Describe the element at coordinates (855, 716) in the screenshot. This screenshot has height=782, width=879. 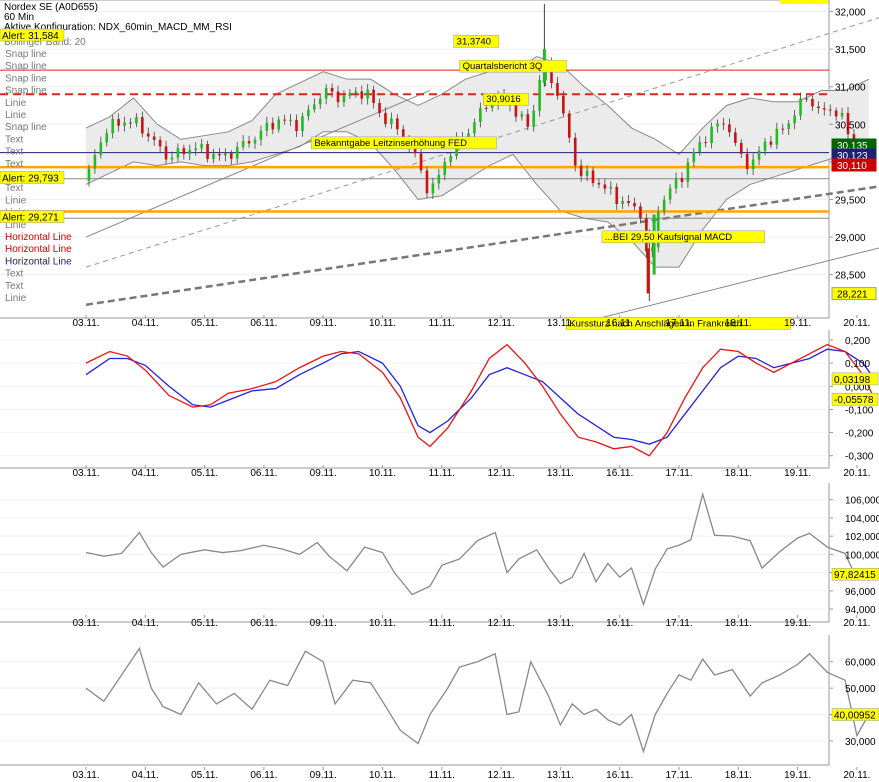
I see `indicator2-tag-text: 40,00952` at that location.